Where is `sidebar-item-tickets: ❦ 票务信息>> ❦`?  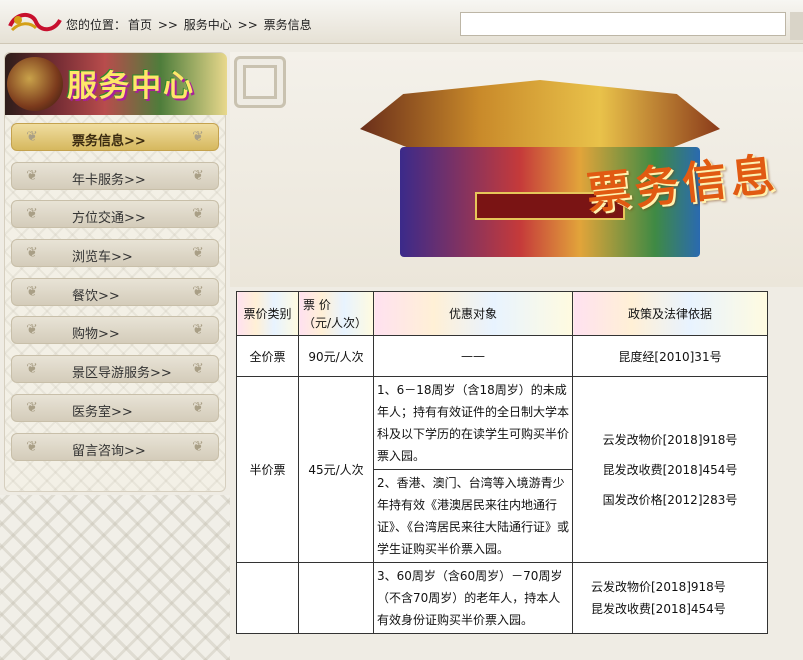 sidebar-item-tickets: ❦ 票务信息>> ❦ is located at coordinates (115, 137).